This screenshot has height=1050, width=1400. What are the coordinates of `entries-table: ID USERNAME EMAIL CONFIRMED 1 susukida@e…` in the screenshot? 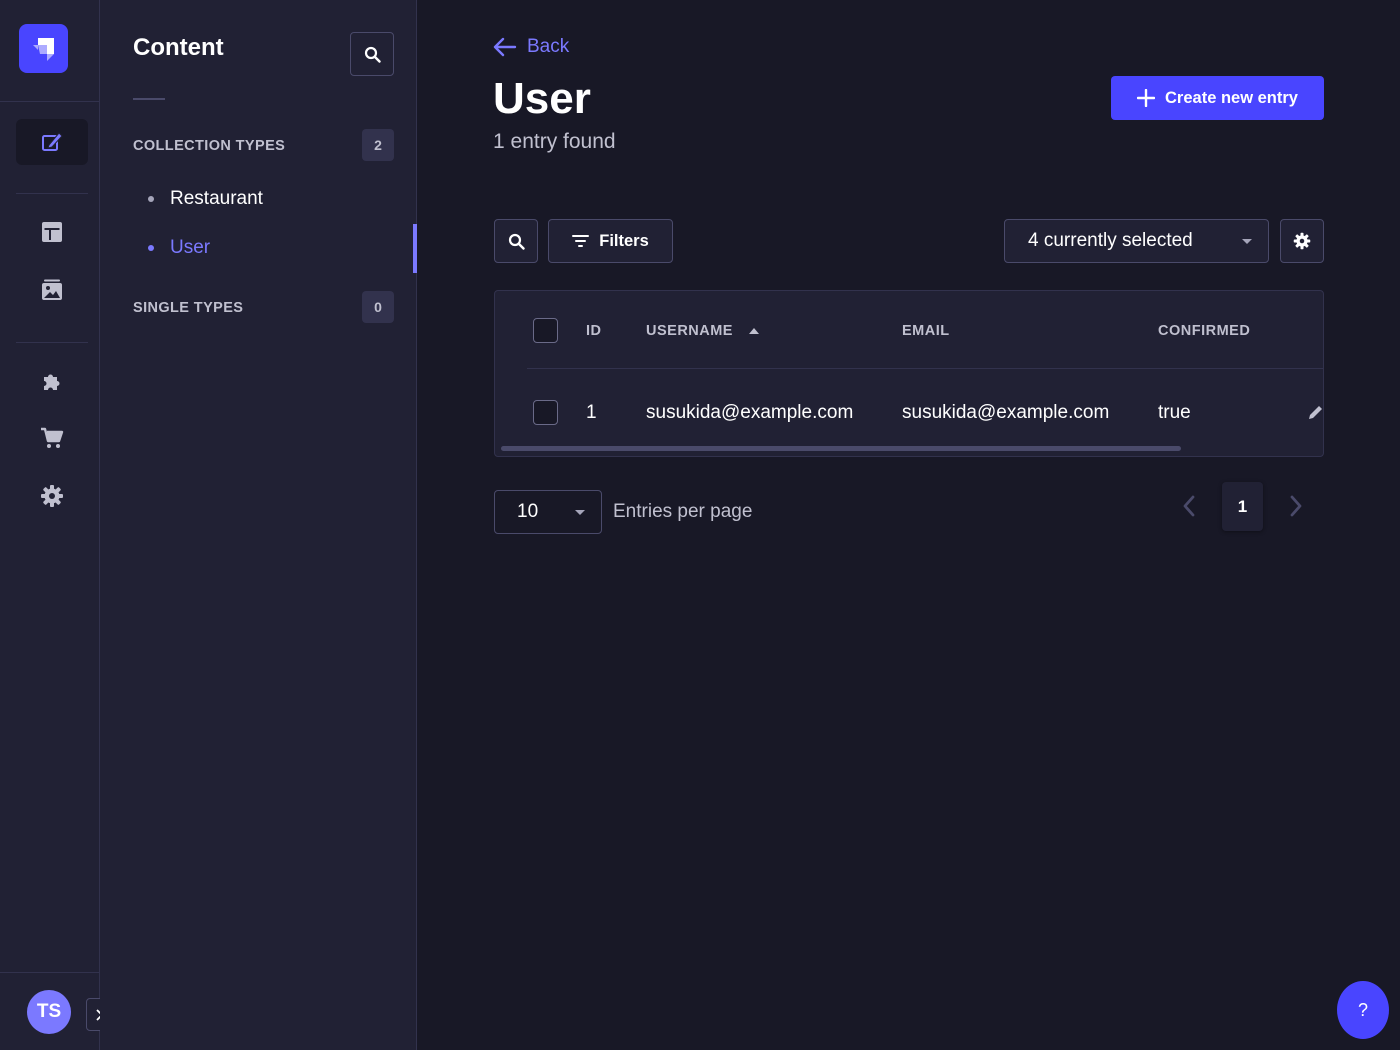 It's located at (909, 373).